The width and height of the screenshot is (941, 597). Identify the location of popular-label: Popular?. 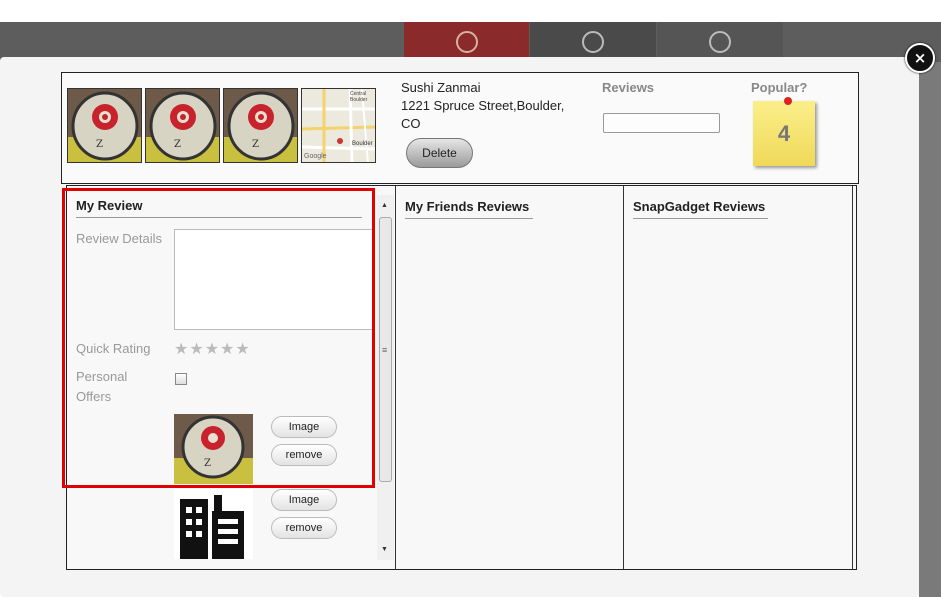
(779, 87).